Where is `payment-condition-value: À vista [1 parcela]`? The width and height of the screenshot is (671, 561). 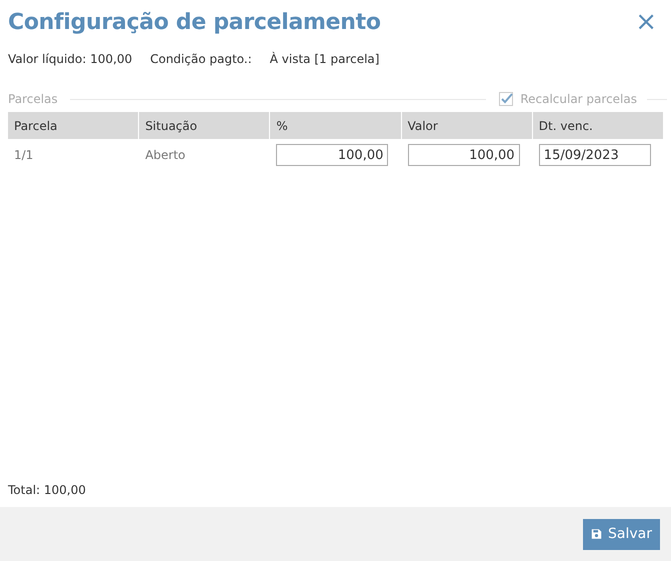
payment-condition-value: À vista [1 parcela] is located at coordinates (325, 59).